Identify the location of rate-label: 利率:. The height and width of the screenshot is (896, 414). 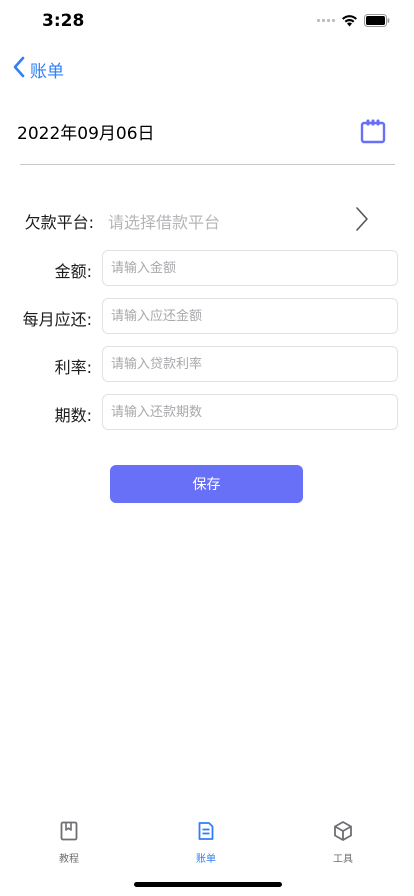
(73, 367).